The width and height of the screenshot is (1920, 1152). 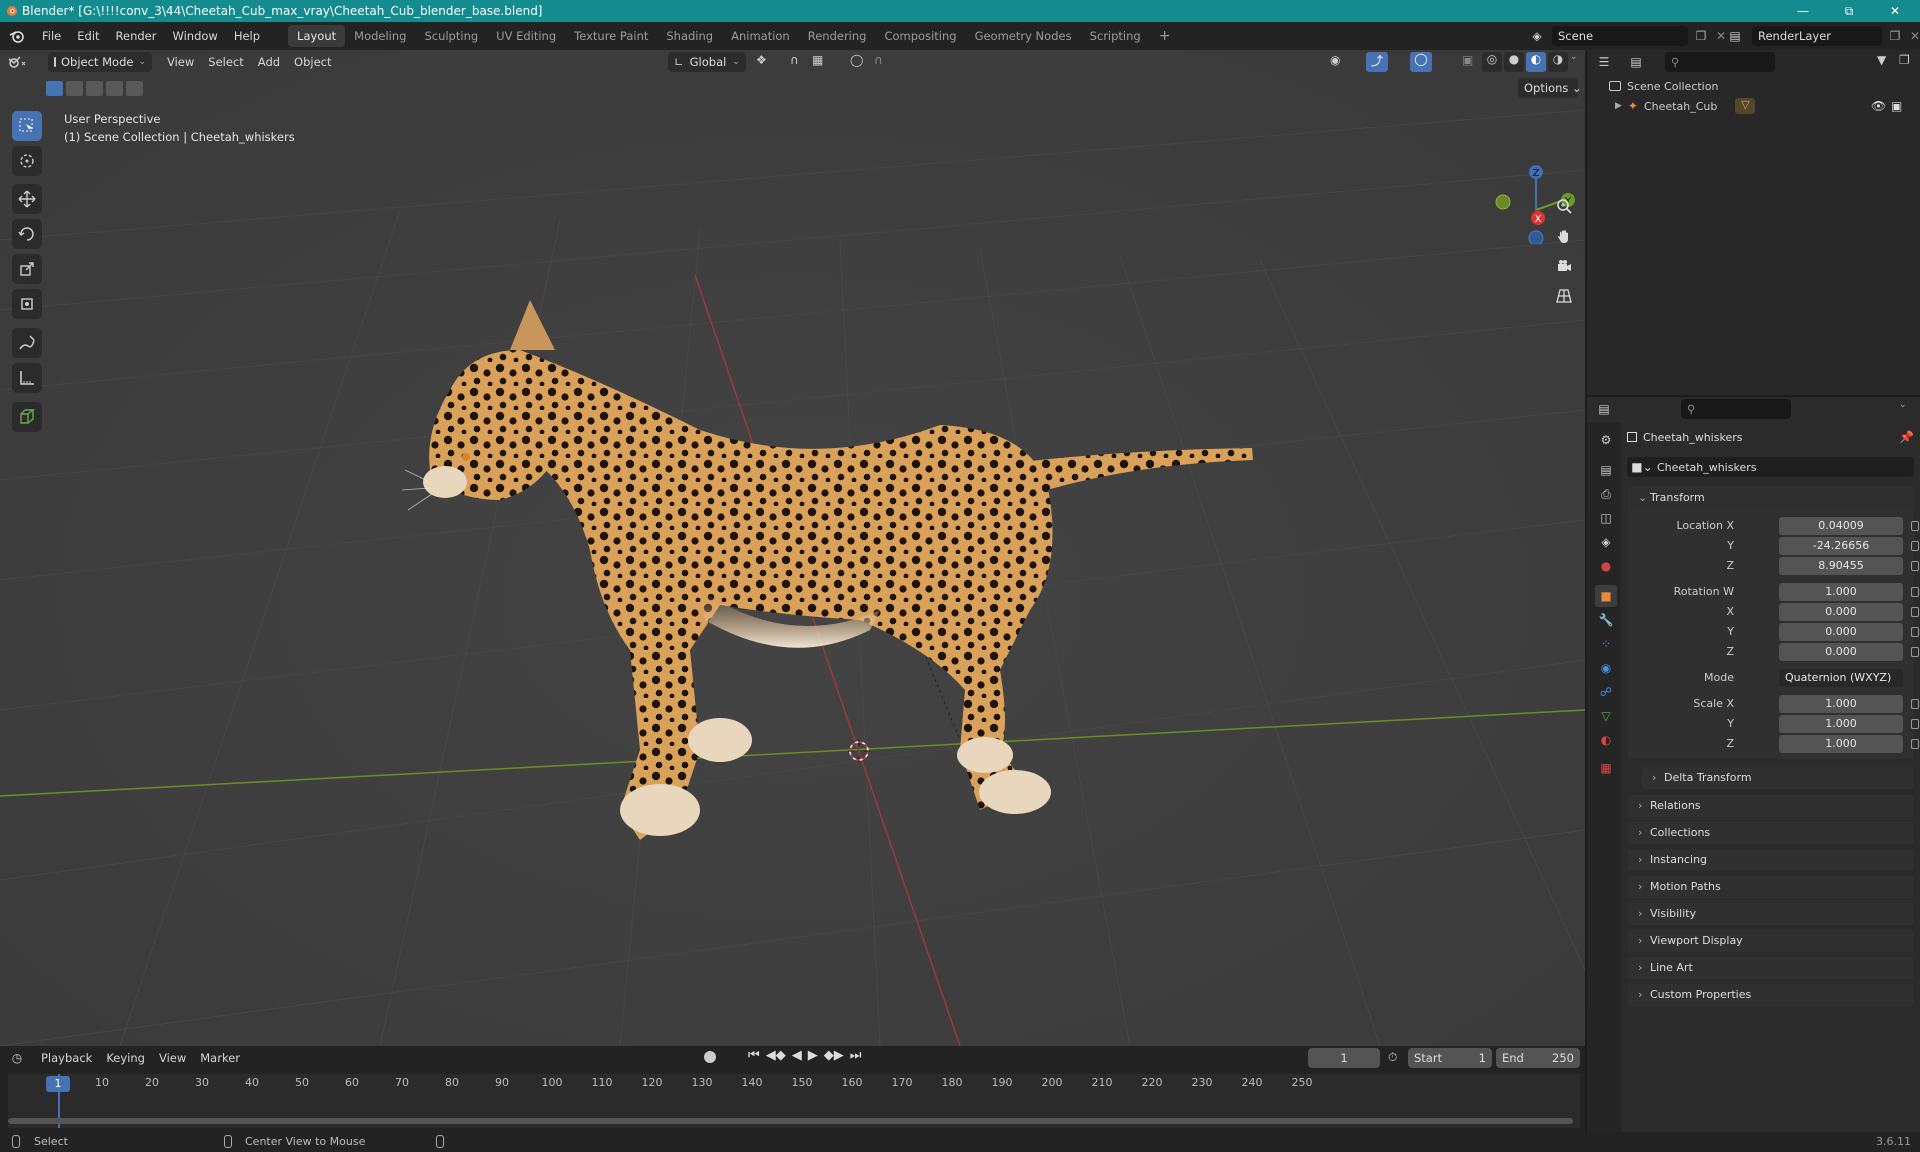 What do you see at coordinates (754, 1055) in the screenshot?
I see `jump-start-icon: ⏮` at bounding box center [754, 1055].